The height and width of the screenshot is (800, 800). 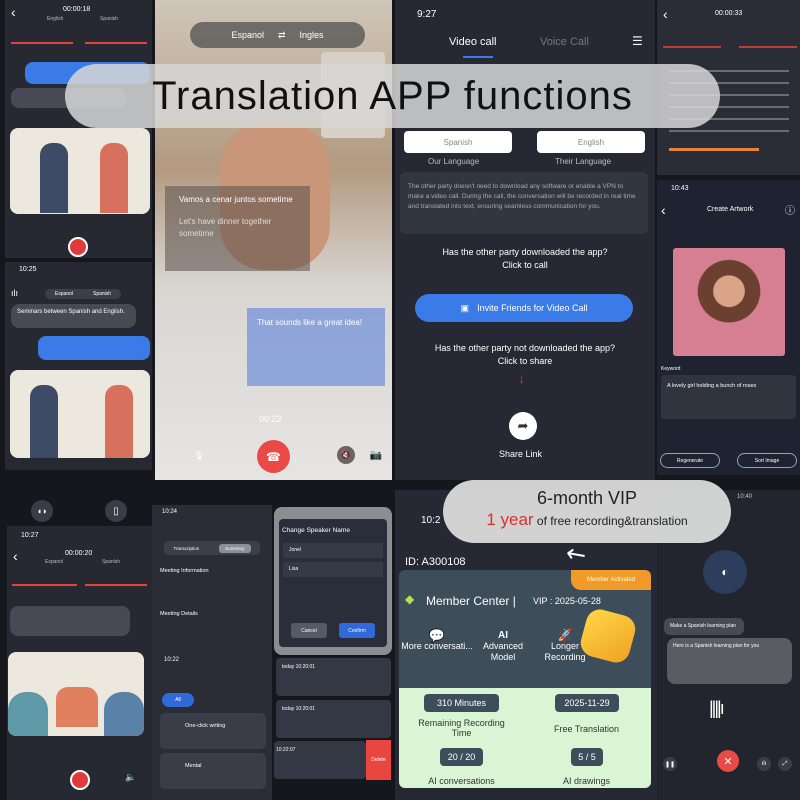 What do you see at coordinates (465, 307) in the screenshot?
I see `video-icon: ▣` at bounding box center [465, 307].